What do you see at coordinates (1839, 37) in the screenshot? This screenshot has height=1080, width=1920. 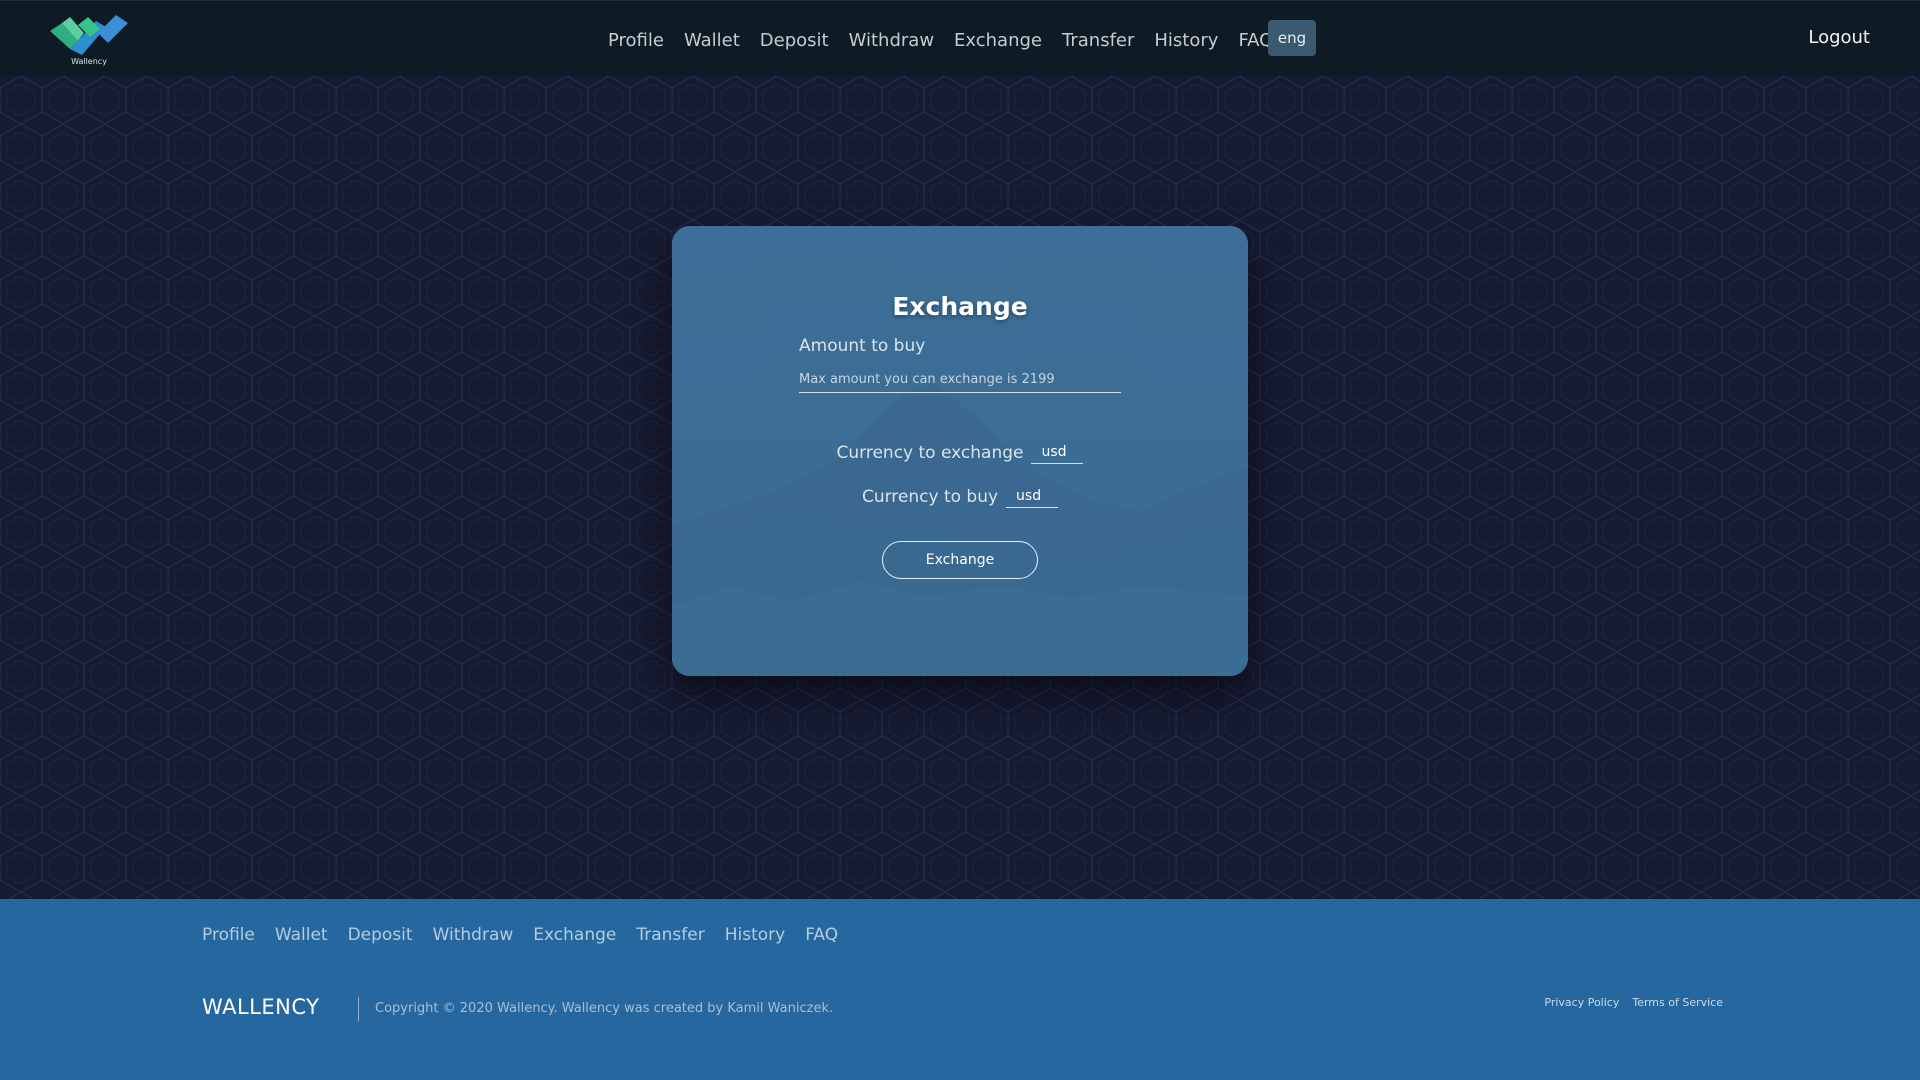 I see `logout-link: Logout` at bounding box center [1839, 37].